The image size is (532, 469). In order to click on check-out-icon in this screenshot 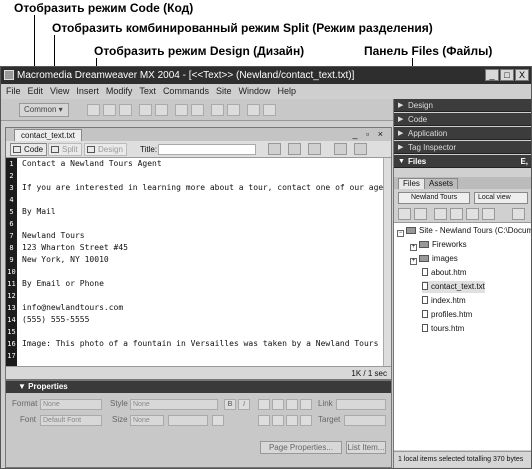, I will do `click(472, 214)`.